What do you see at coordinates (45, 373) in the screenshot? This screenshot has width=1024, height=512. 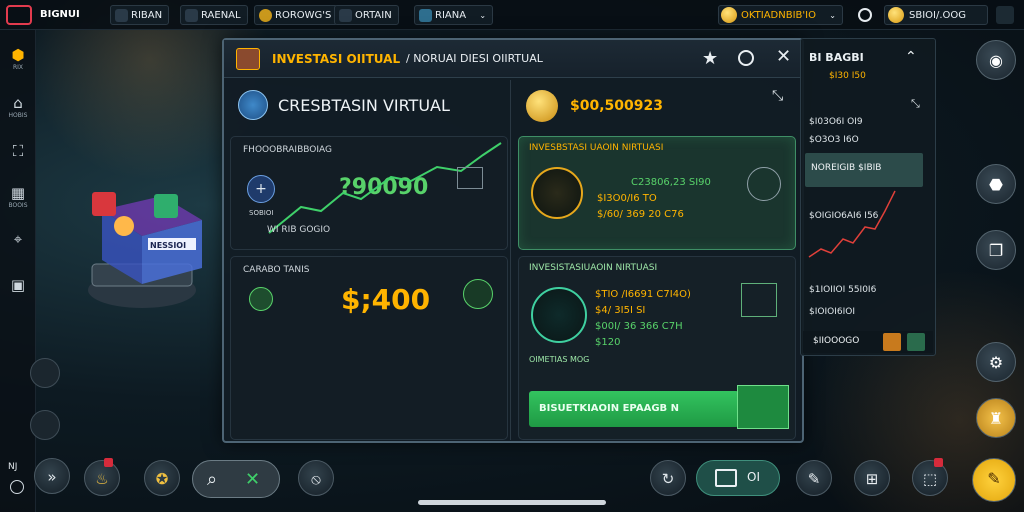 I see `shield-small-button` at bounding box center [45, 373].